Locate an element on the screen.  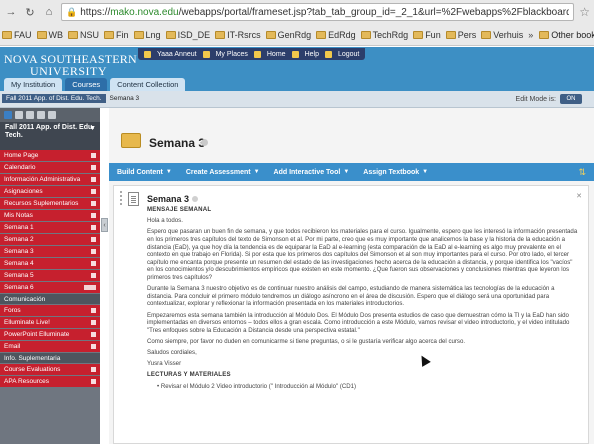
bookmark-folder: FAU is located at coordinates (17, 35).